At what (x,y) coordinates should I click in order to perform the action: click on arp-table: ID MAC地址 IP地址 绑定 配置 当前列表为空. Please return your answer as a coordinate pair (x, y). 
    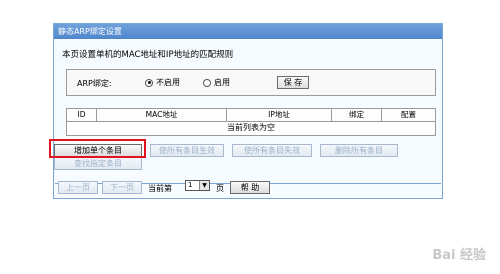
    Looking at the image, I should click on (251, 122).